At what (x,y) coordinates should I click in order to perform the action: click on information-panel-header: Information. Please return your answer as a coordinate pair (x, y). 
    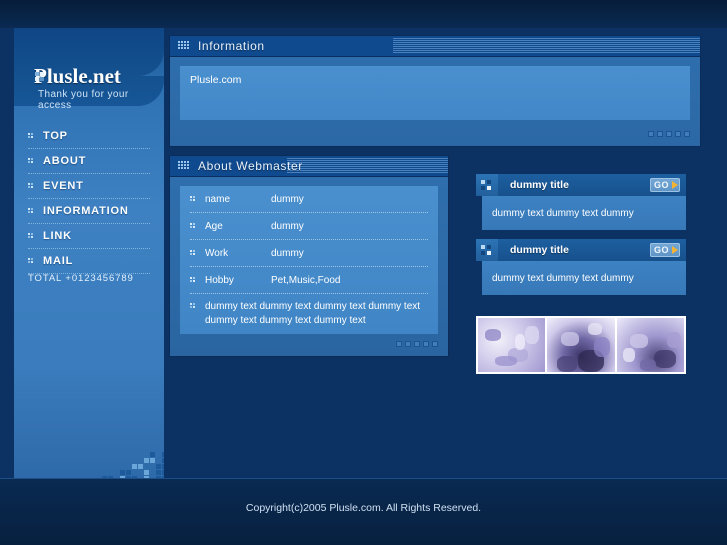
    Looking at the image, I should click on (435, 46).